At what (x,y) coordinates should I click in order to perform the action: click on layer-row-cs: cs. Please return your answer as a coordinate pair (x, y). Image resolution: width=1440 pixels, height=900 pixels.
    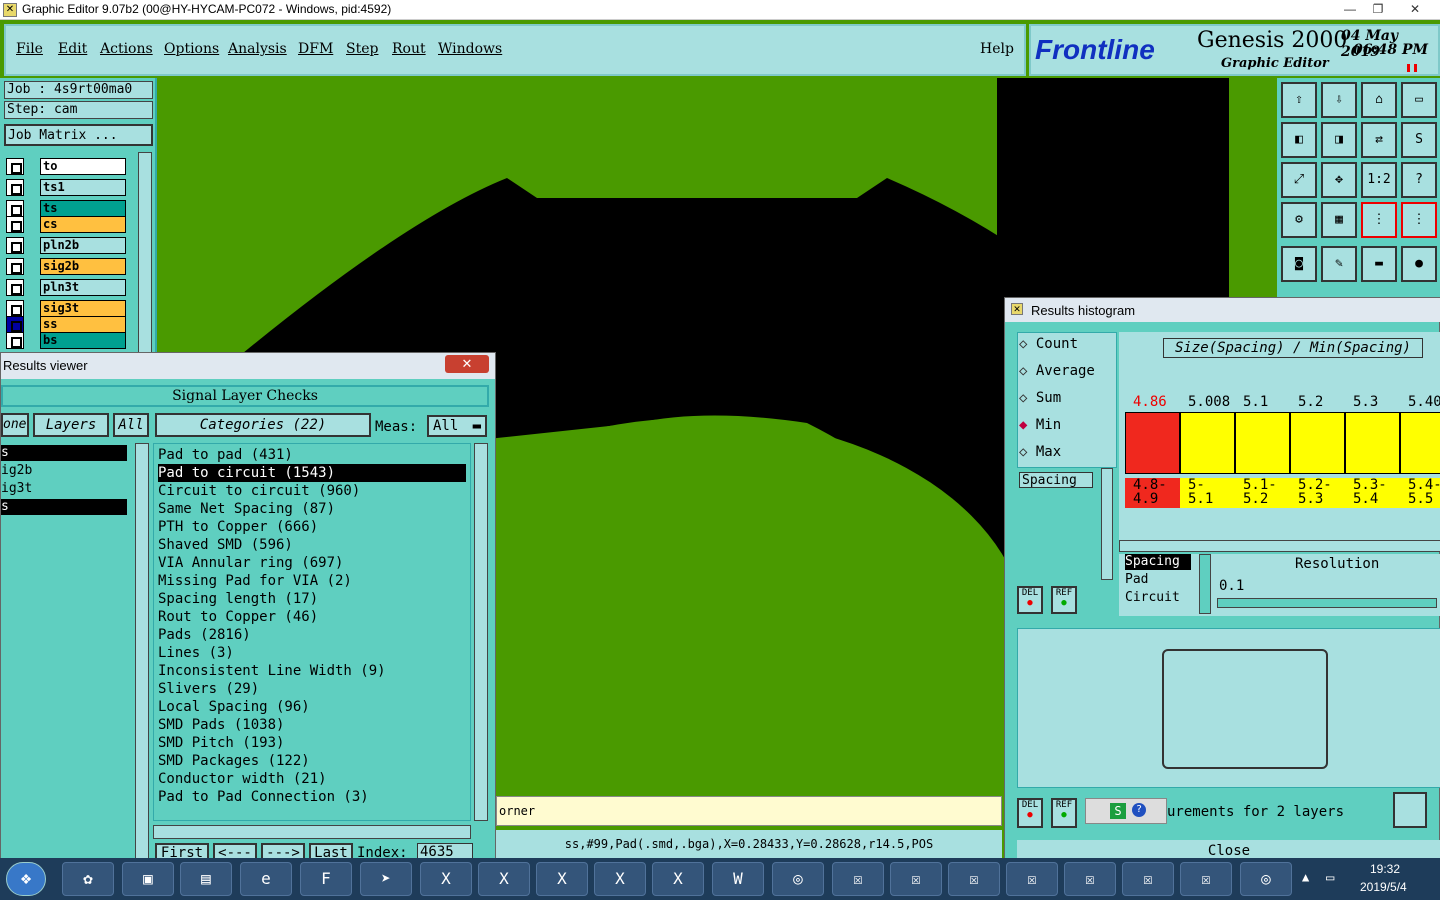
    Looking at the image, I should click on (66, 224).